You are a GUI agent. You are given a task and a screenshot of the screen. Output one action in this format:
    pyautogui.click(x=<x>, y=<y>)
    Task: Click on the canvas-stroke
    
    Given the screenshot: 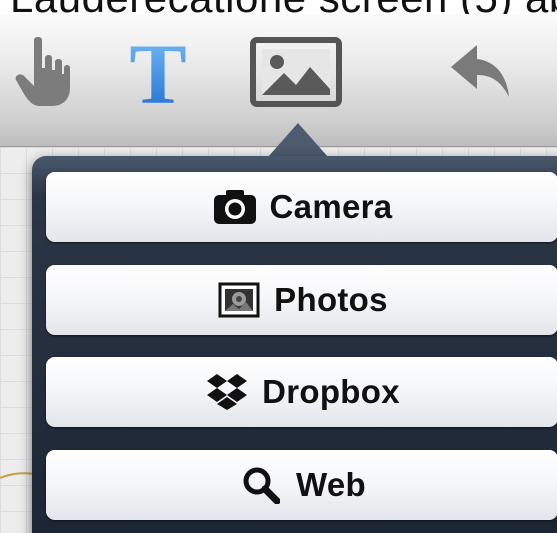 What is the action you would take?
    pyautogui.click(x=18, y=475)
    